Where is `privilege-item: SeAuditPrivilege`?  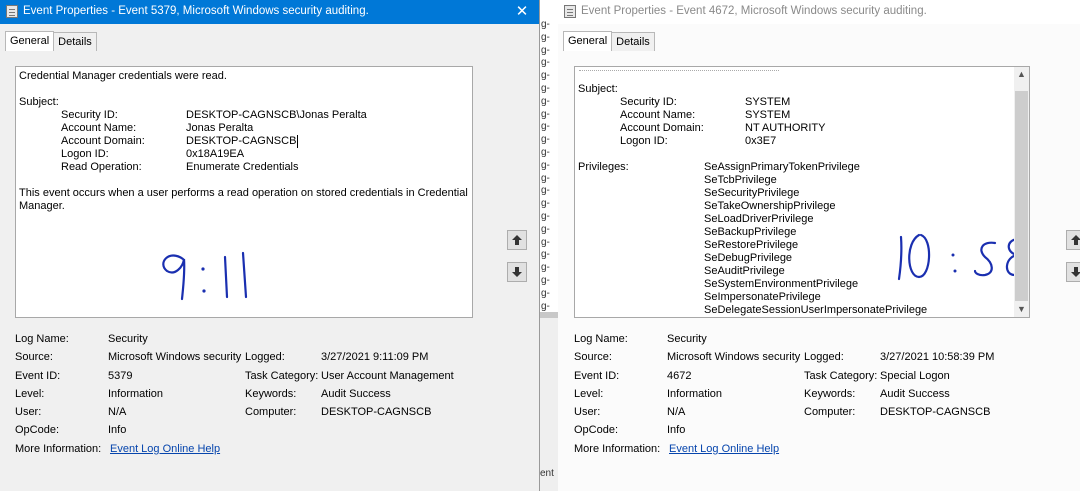
privilege-item: SeAuditPrivilege is located at coordinates (744, 271).